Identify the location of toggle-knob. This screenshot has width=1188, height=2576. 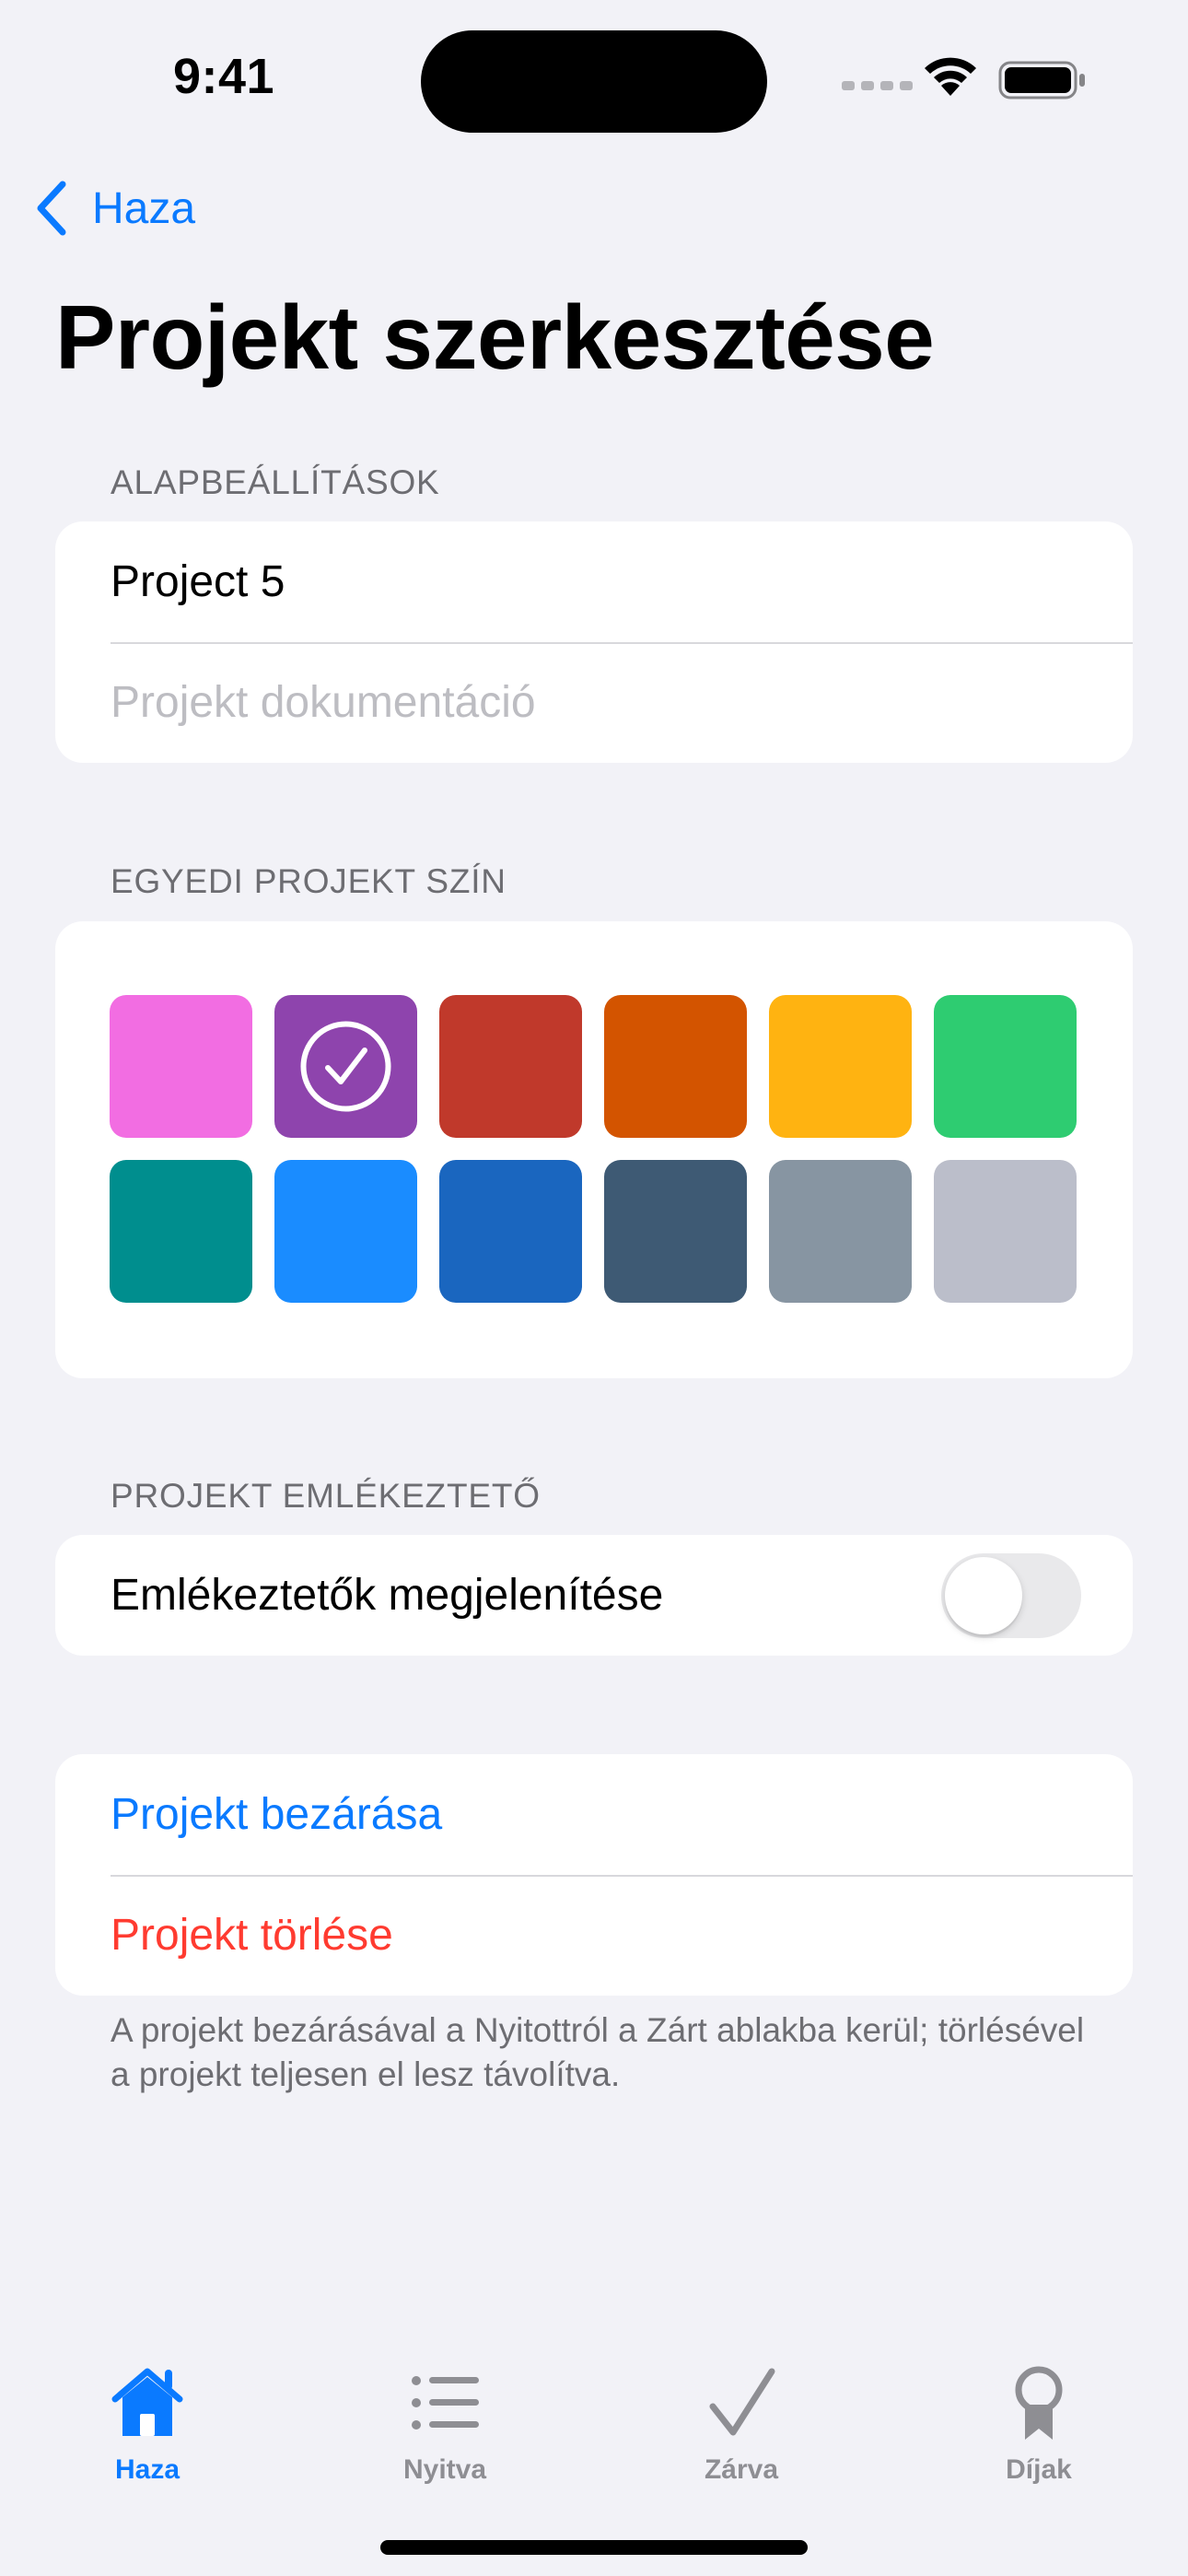
(983, 1595).